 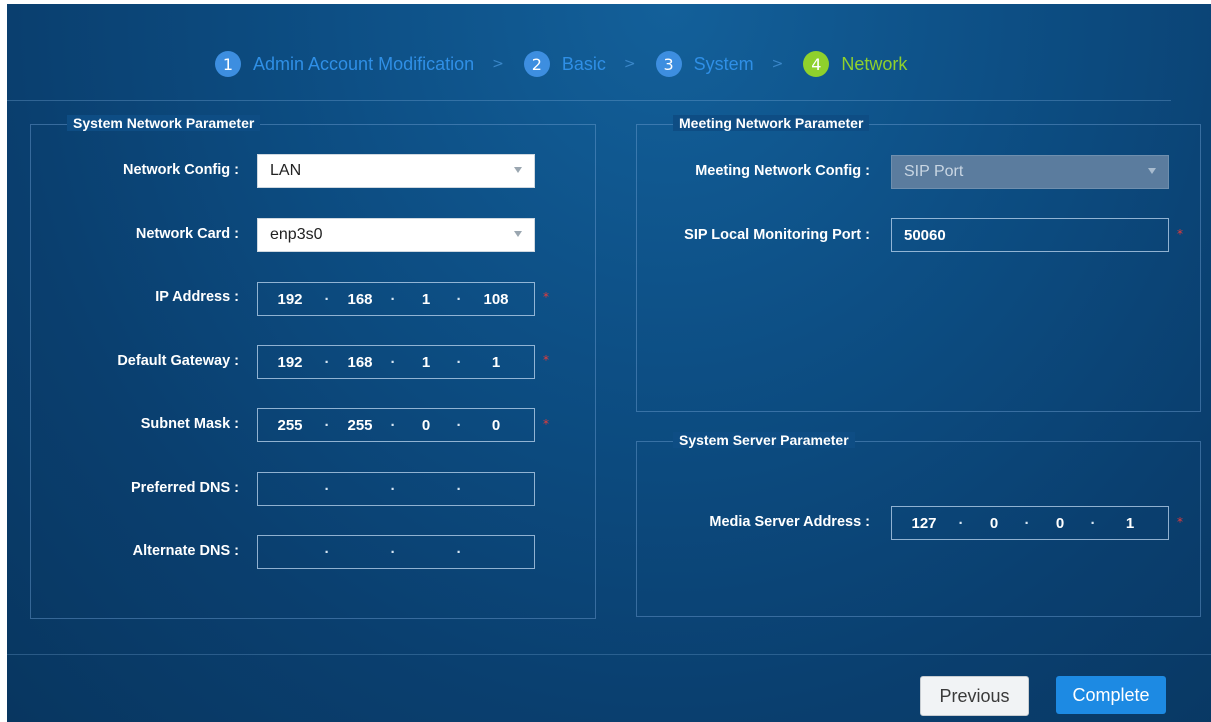 I want to click on default-gateway-input: 192 · 168 · 1 · 1, so click(x=396, y=362).